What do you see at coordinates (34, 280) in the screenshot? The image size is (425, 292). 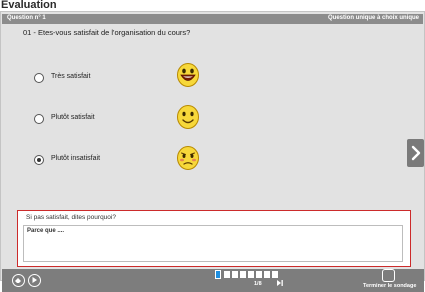 I see `play-icon` at bounding box center [34, 280].